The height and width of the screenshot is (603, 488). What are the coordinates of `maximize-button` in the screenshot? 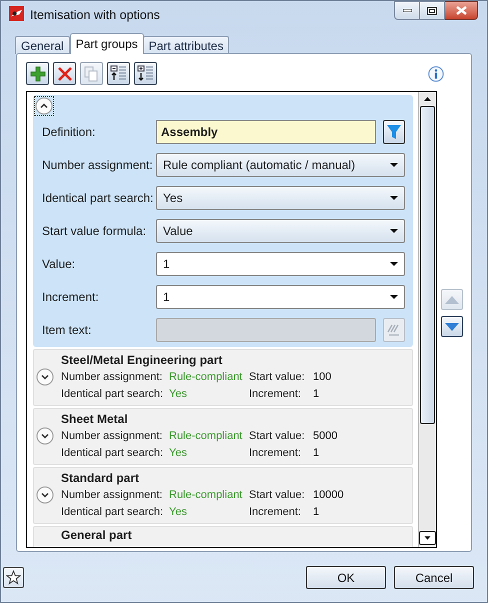 It's located at (432, 10).